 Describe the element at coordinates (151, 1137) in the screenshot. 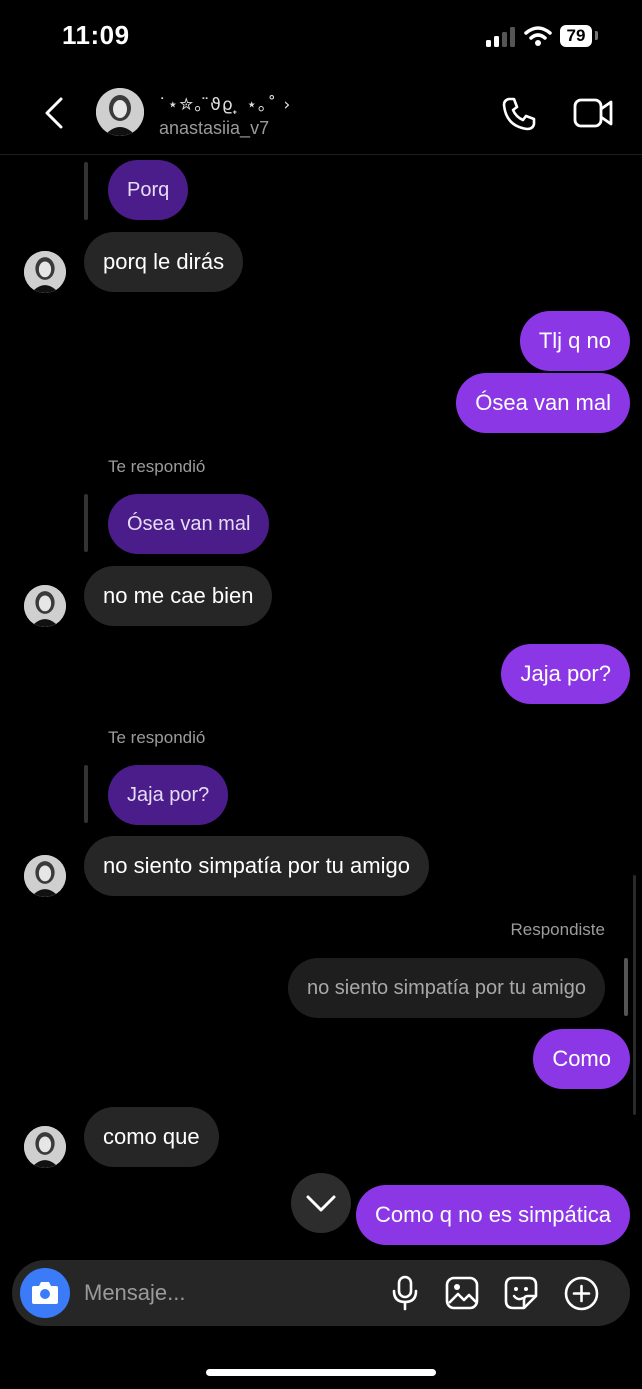

I see `incoming-message: como que` at that location.